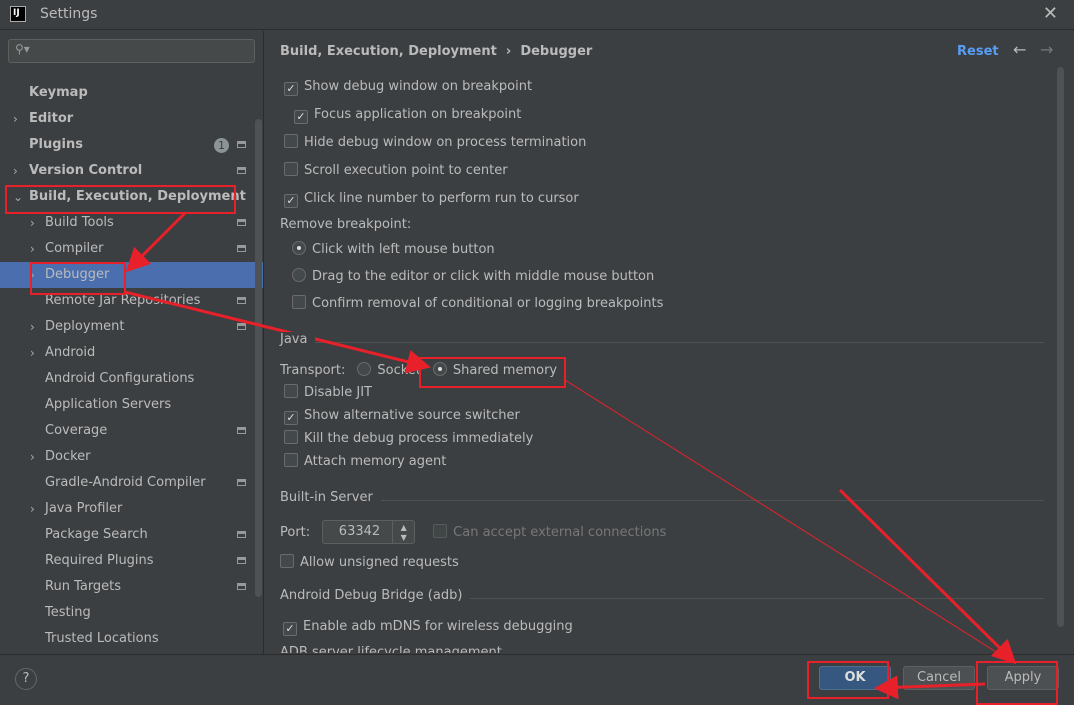  What do you see at coordinates (131, 145) in the screenshot?
I see `sidebar-item-plugins: Plugins 1` at bounding box center [131, 145].